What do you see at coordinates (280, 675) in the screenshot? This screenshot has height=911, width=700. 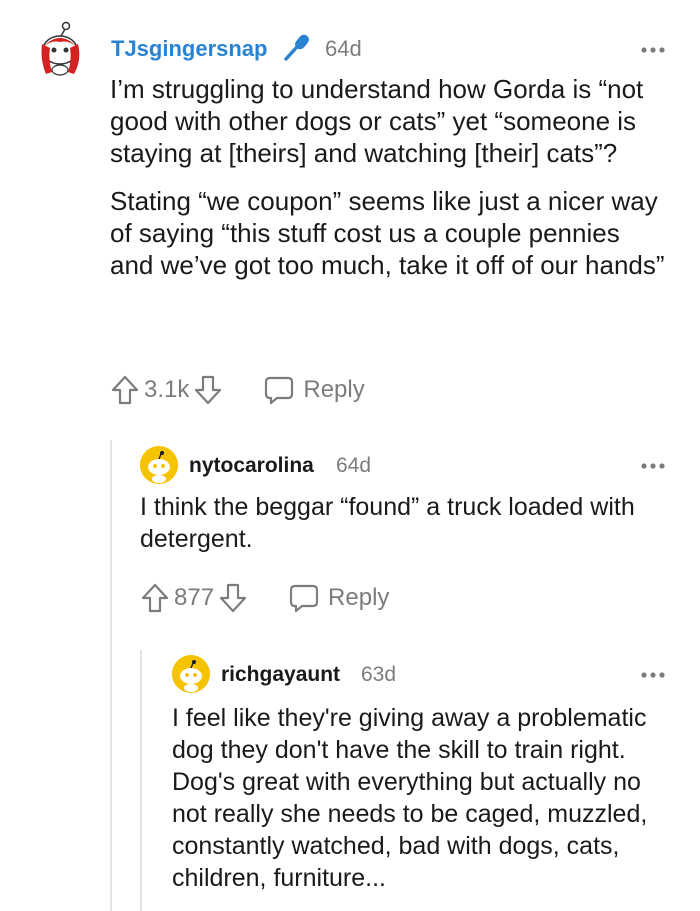 I see `username: richgayaunt` at bounding box center [280, 675].